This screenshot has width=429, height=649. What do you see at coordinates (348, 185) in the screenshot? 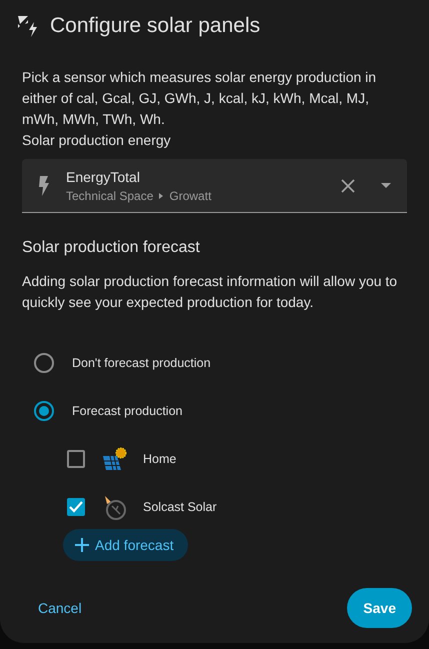
I see `close-icon` at bounding box center [348, 185].